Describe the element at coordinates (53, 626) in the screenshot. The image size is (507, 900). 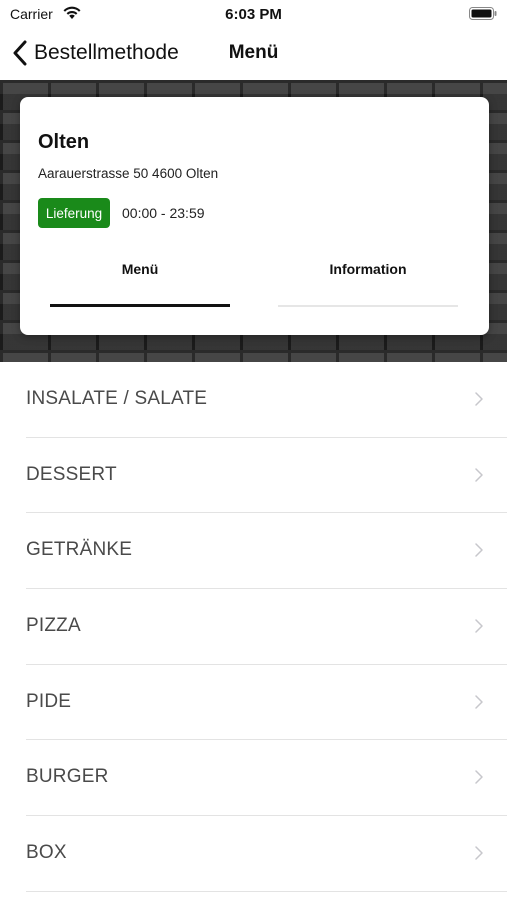
I see `category-label: PIZZA` at that location.